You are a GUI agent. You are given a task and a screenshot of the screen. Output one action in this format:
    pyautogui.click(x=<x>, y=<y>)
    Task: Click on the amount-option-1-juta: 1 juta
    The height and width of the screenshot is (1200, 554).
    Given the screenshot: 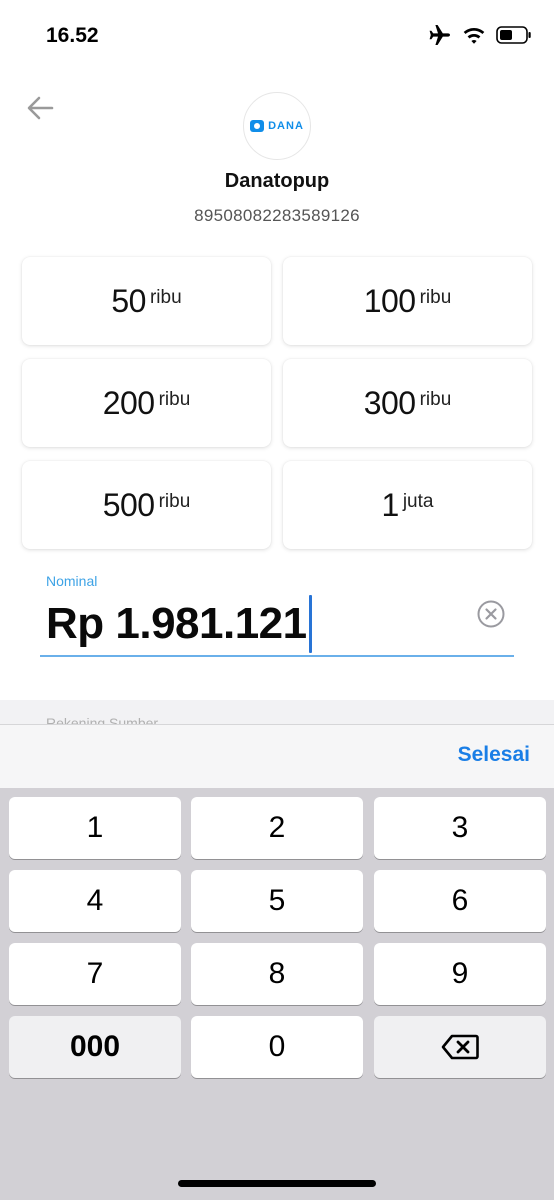 What is the action you would take?
    pyautogui.click(x=407, y=505)
    